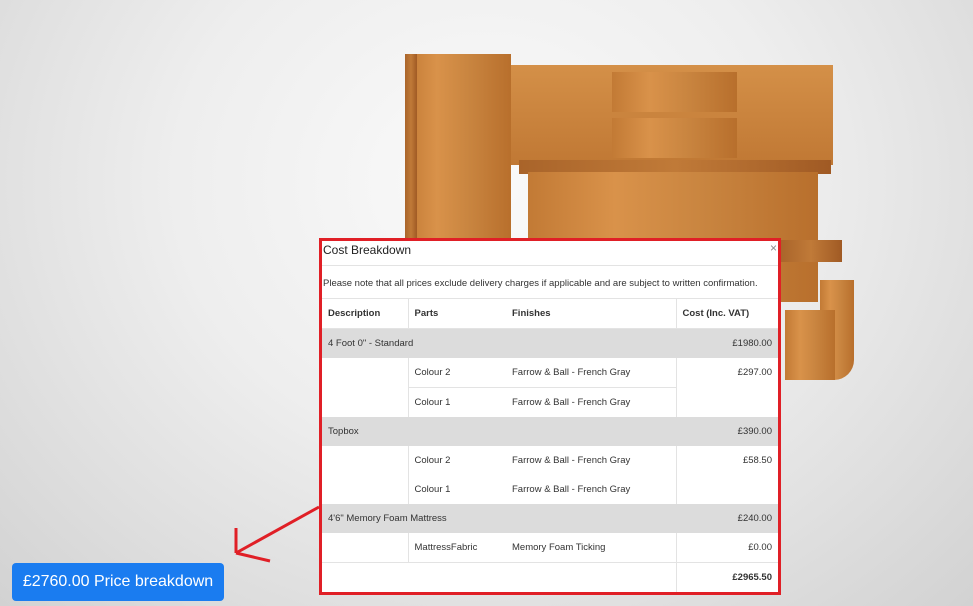  Describe the element at coordinates (726, 475) in the screenshot. I see `parts-cost: £58.50` at that location.